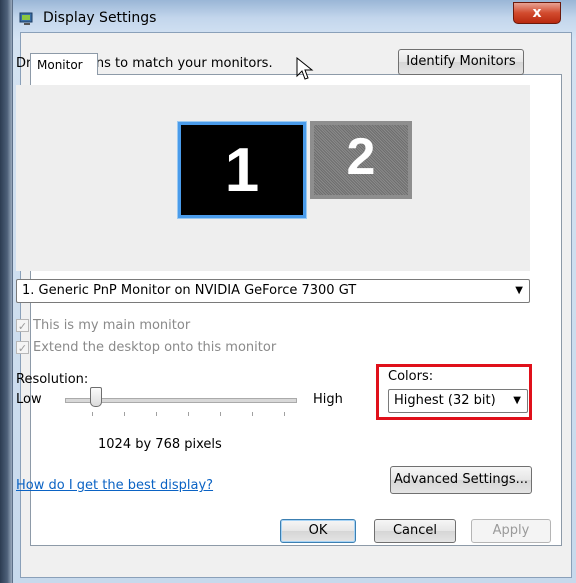  Describe the element at coordinates (155, 347) in the screenshot. I see `extend-desktop-label: Extend the desktop onto this monitor` at that location.